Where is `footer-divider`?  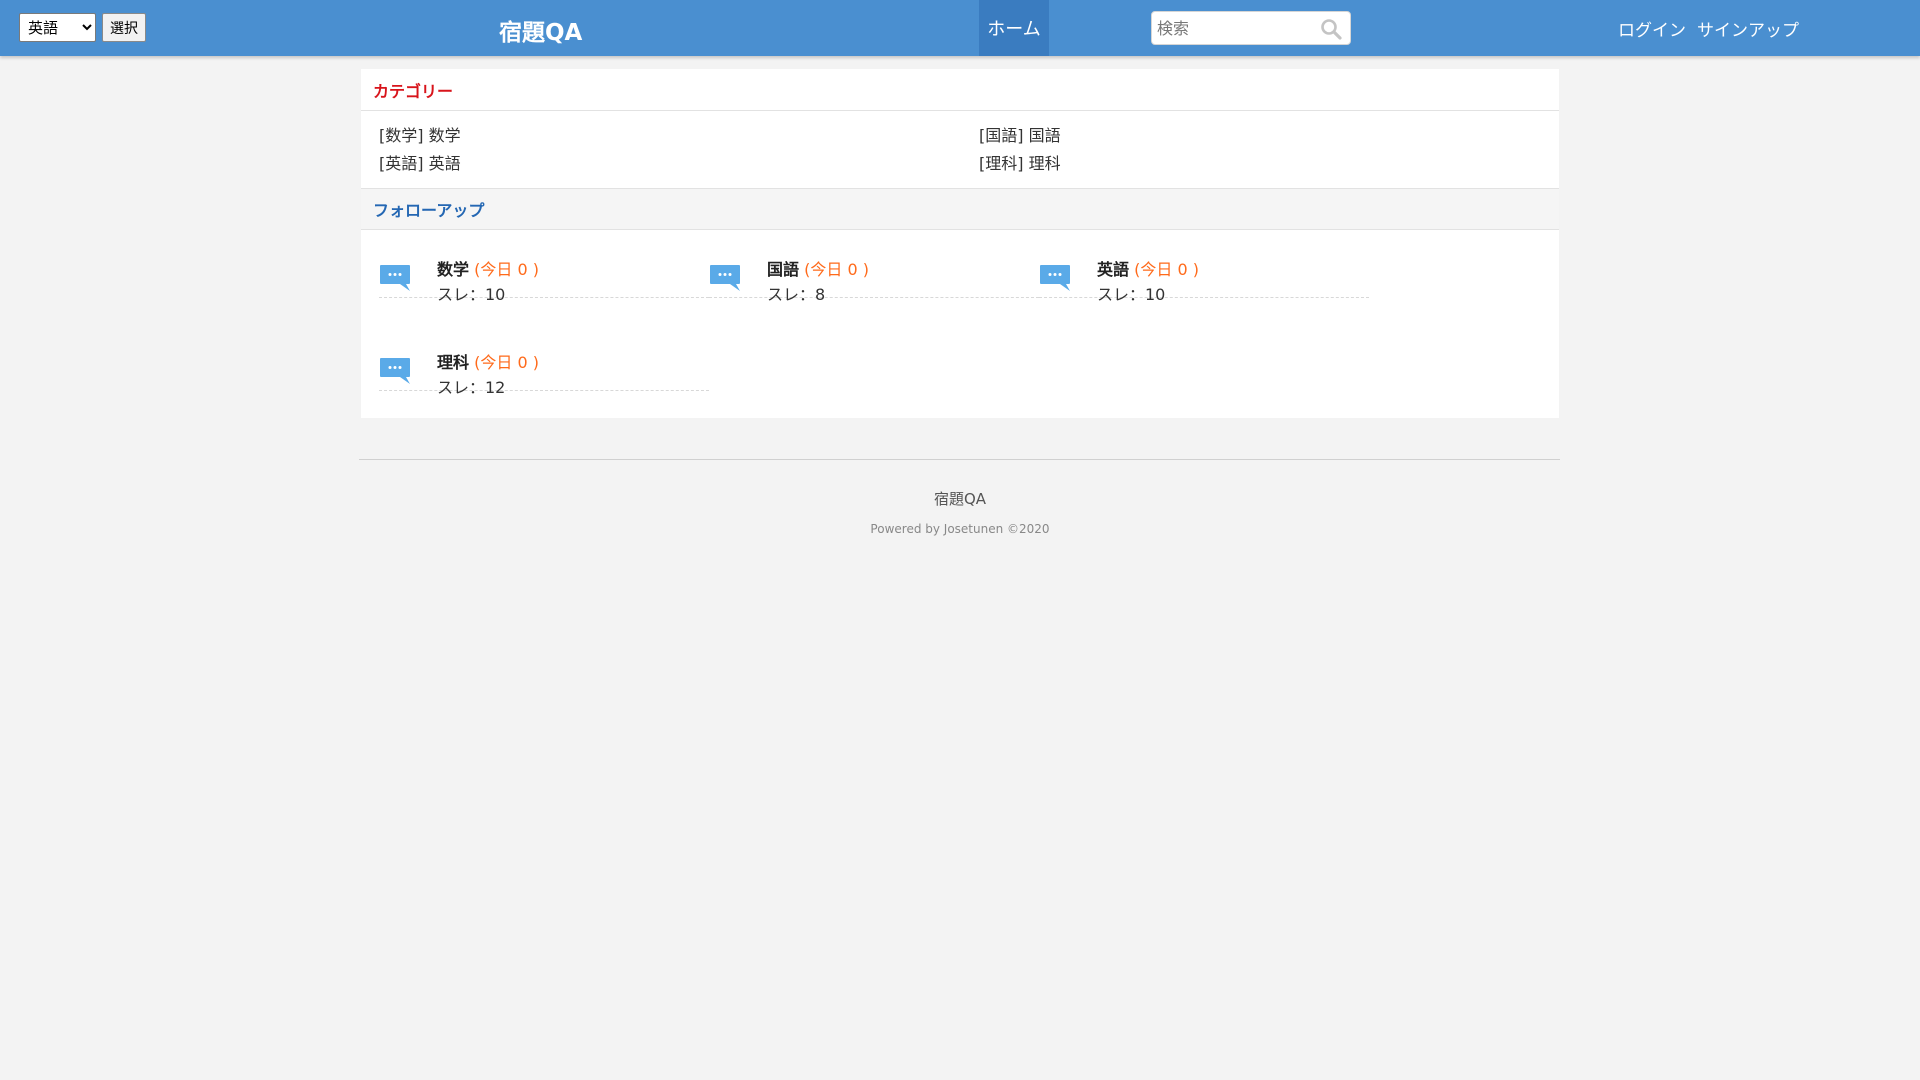 footer-divider is located at coordinates (959, 459).